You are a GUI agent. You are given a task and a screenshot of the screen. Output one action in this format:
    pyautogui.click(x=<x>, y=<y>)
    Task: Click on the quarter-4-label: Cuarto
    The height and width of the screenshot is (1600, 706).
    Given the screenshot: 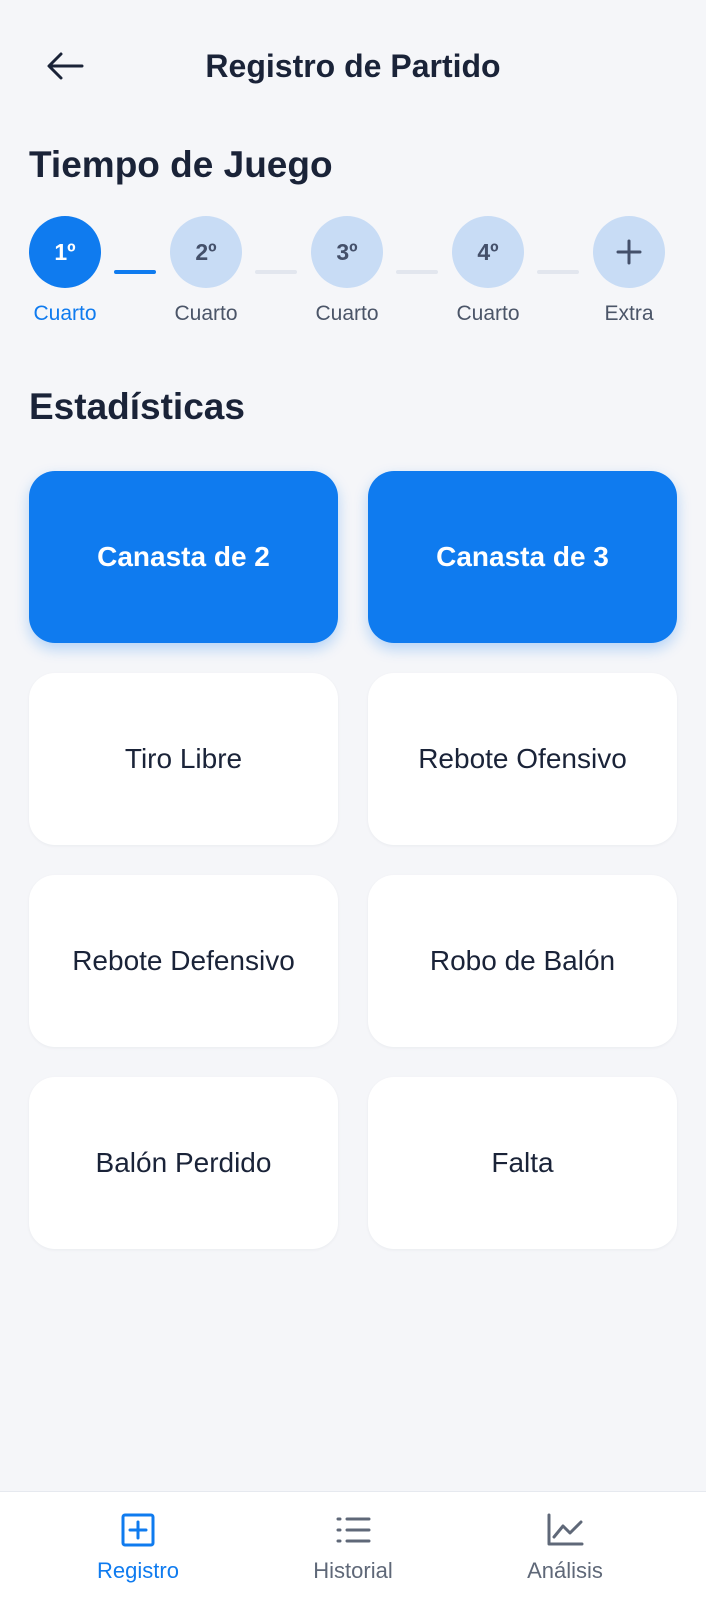 What is the action you would take?
    pyautogui.click(x=488, y=313)
    